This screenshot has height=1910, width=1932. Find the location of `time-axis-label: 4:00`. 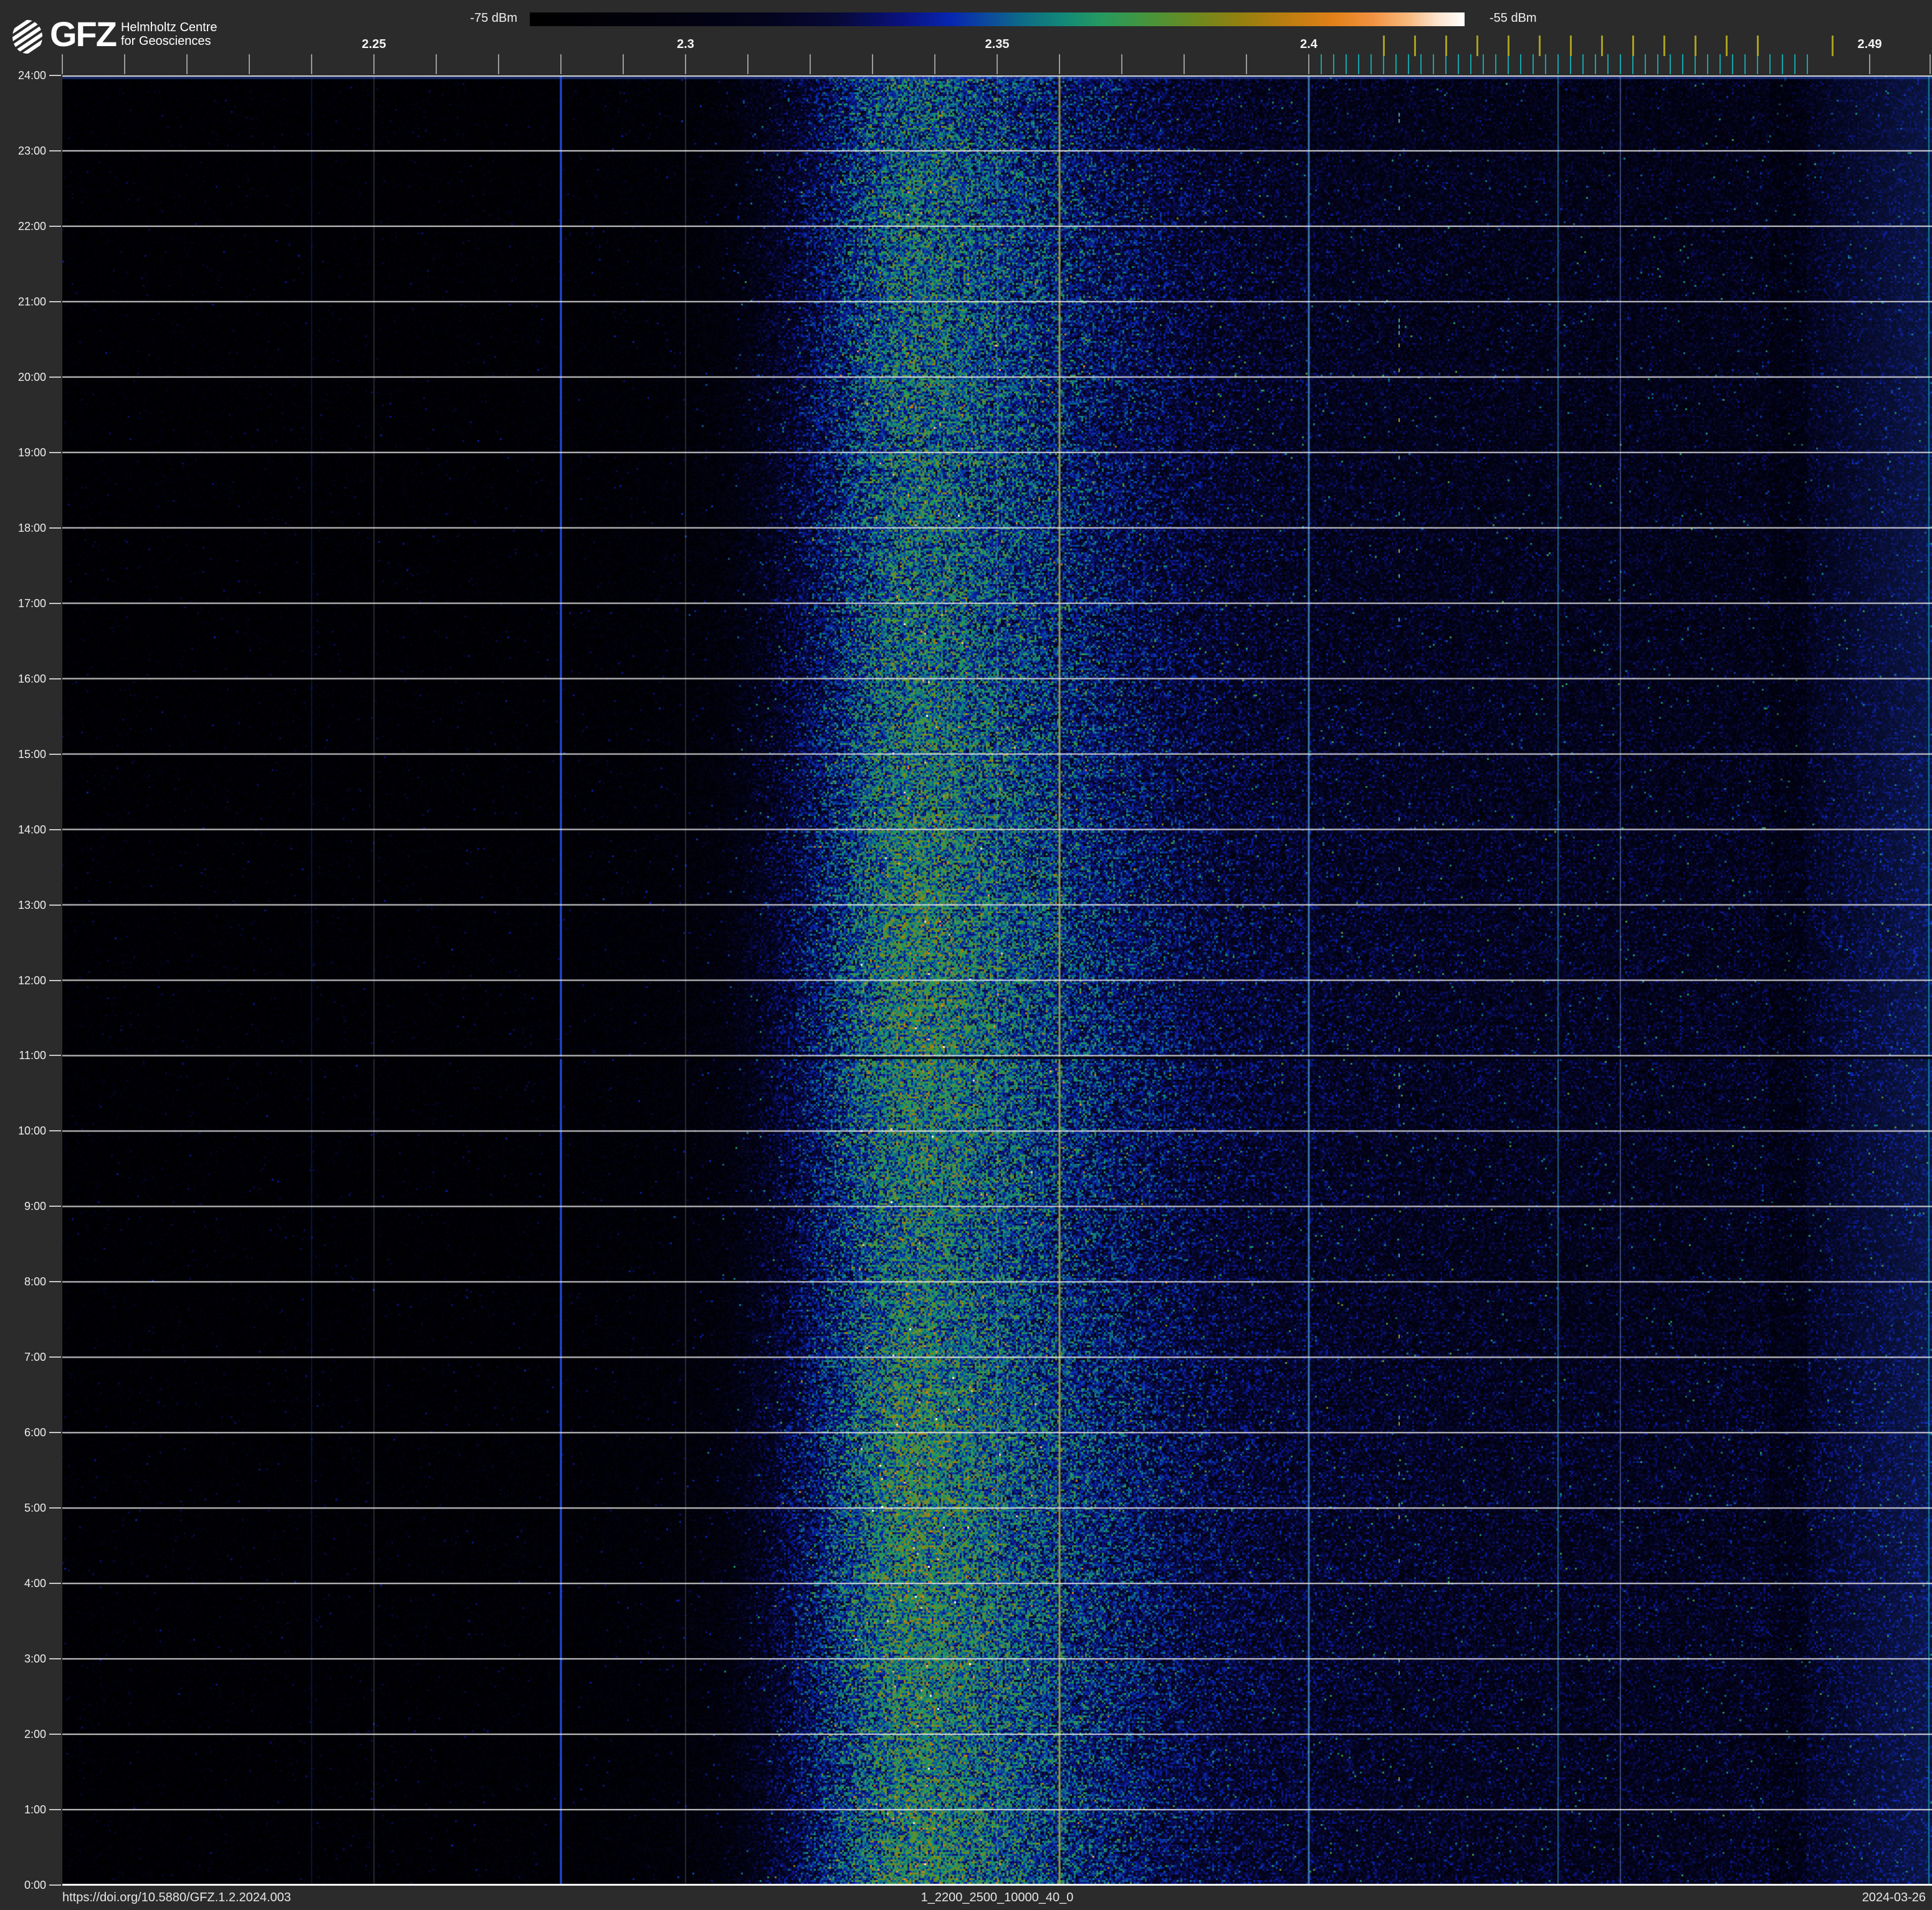

time-axis-label: 4:00 is located at coordinates (35, 1583).